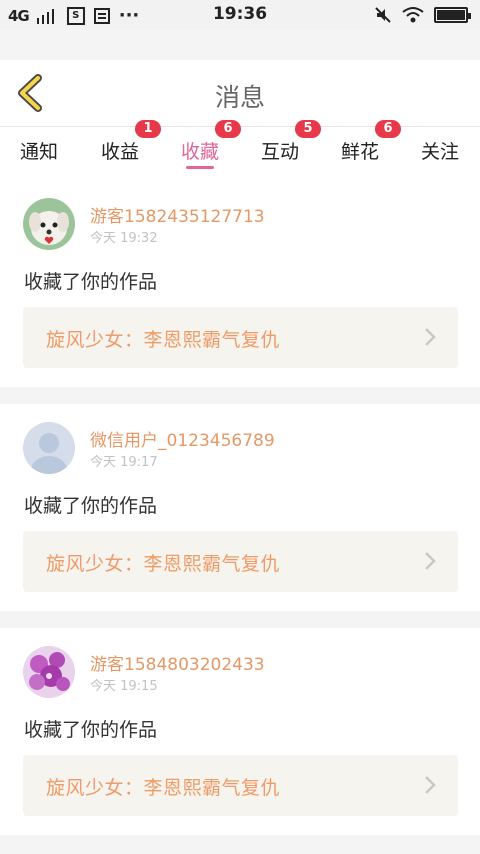 This screenshot has height=854, width=480. Describe the element at coordinates (39, 150) in the screenshot. I see `tab-notifications: 通知` at that location.